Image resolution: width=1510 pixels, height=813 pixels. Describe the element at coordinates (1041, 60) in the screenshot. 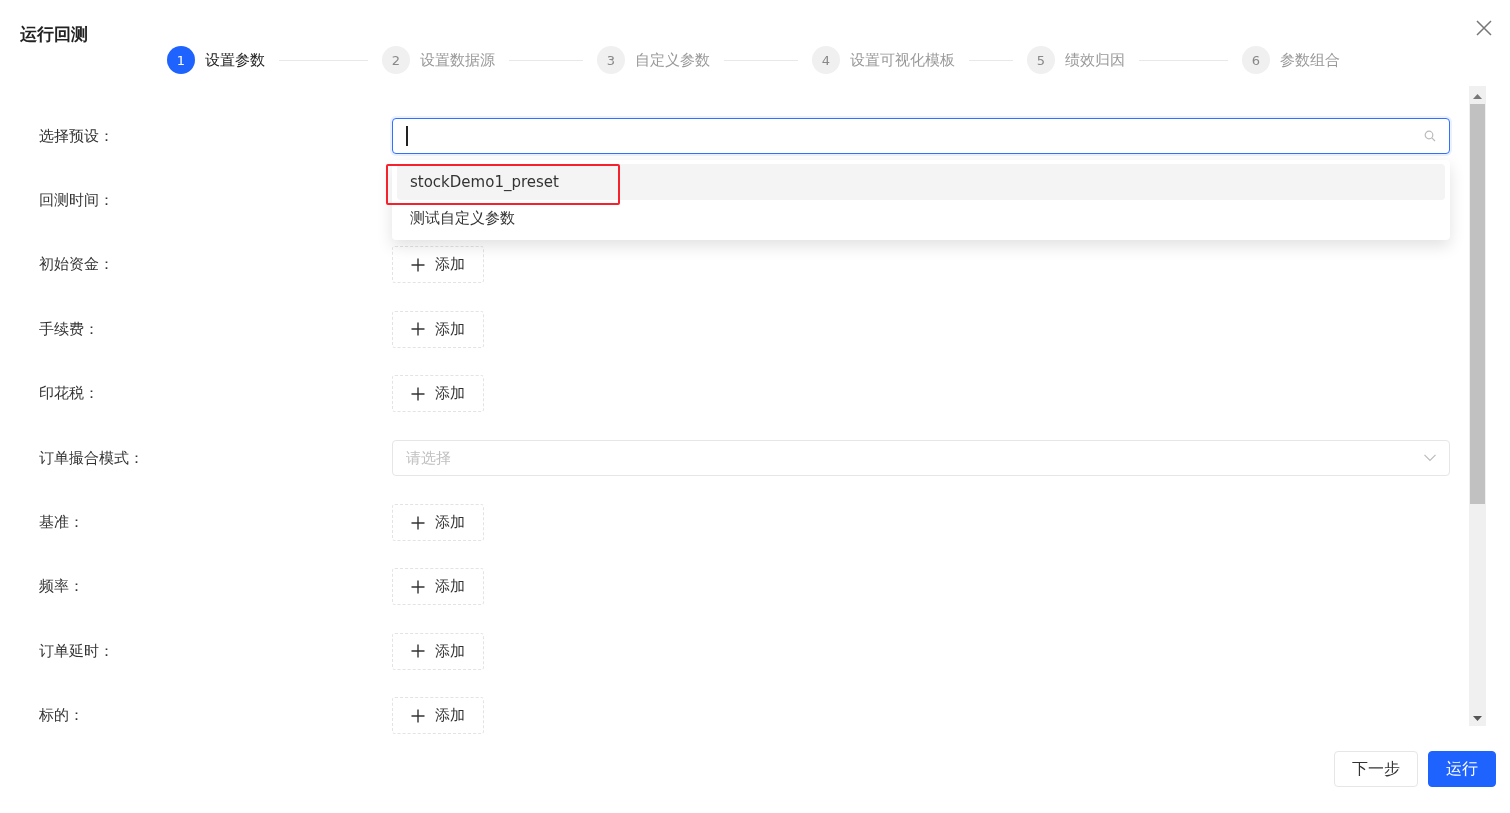

I see `step-number: 5` at that location.